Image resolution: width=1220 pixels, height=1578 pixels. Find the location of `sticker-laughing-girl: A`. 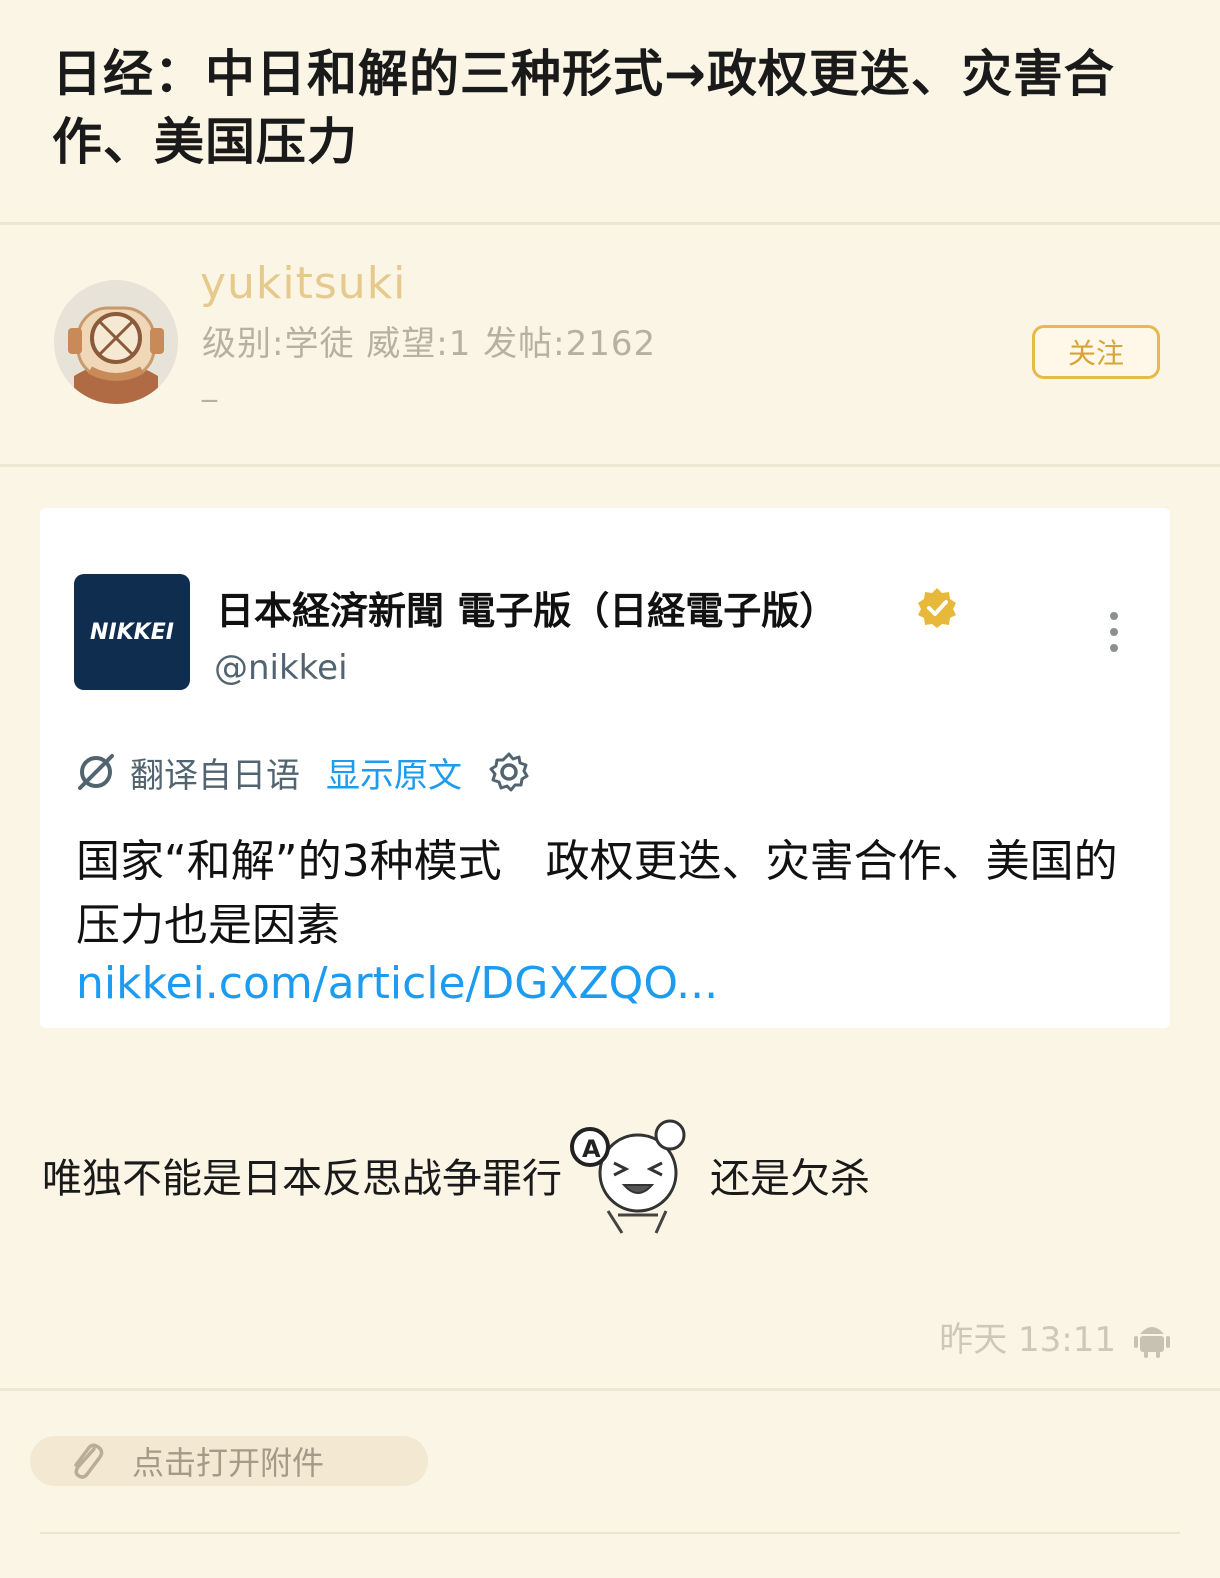

sticker-laughing-girl: A is located at coordinates (628, 1176).